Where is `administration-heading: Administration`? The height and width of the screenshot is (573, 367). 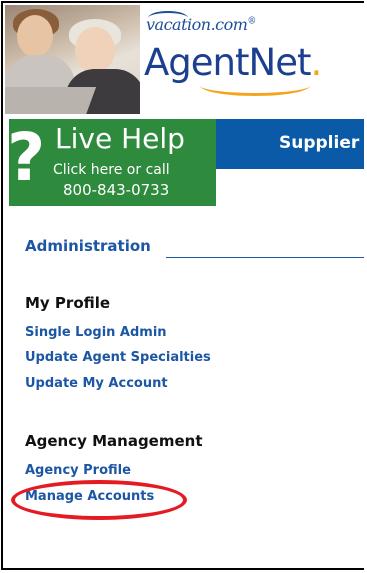 administration-heading: Administration is located at coordinates (88, 246).